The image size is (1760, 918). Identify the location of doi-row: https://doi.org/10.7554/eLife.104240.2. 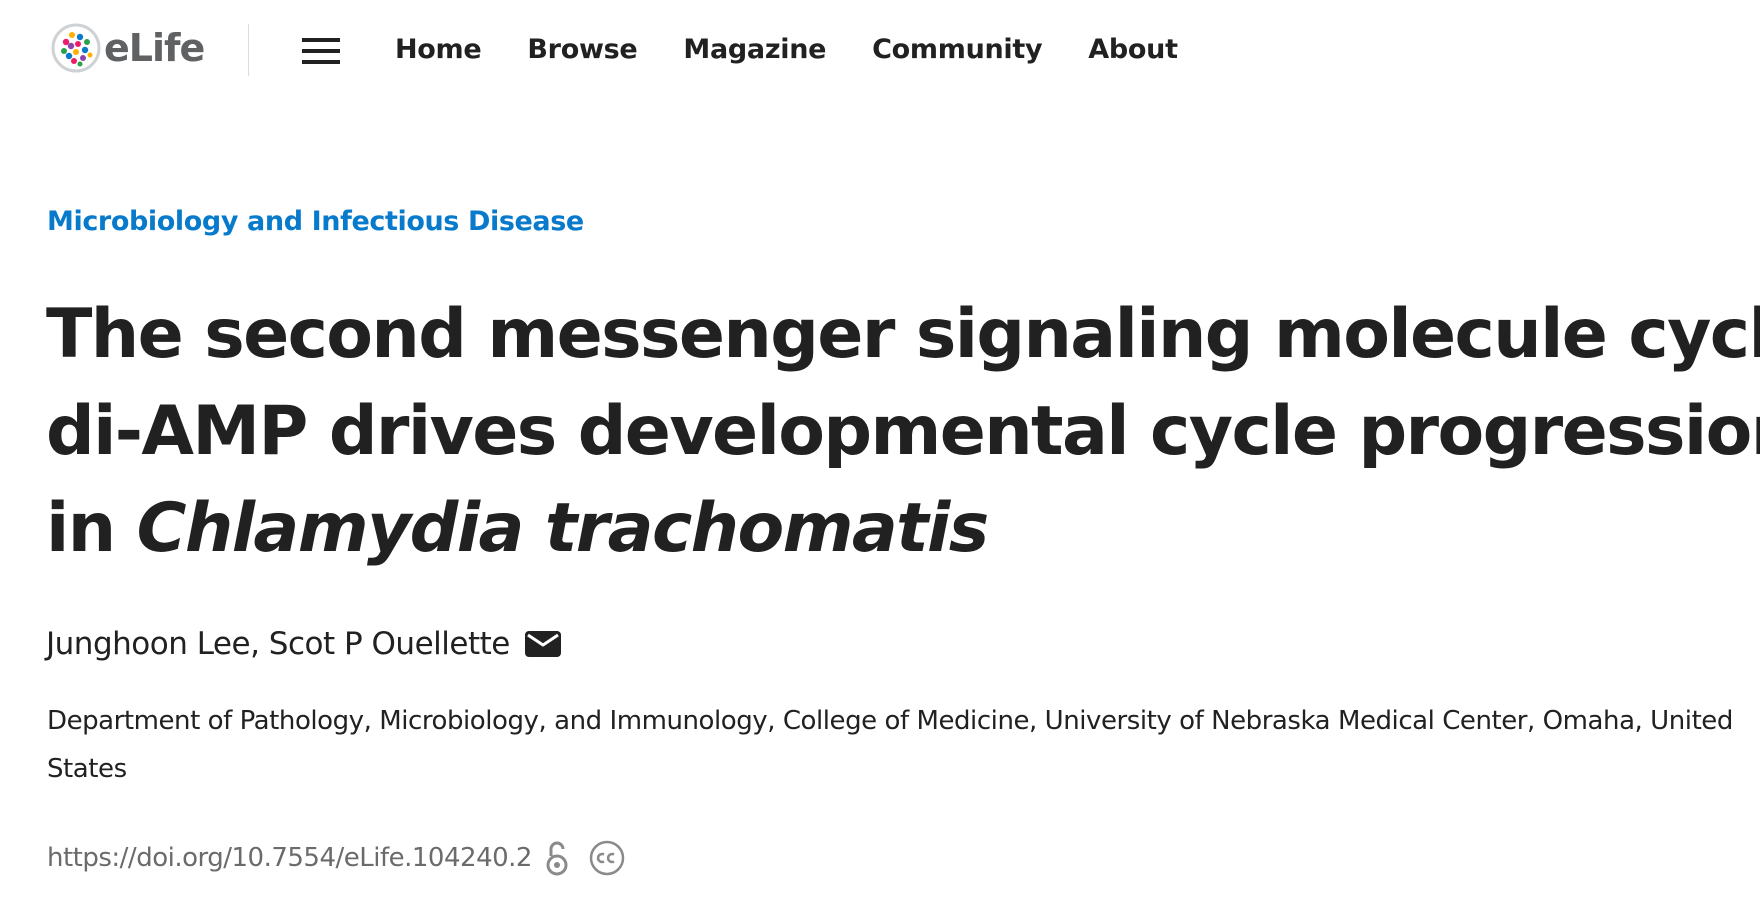
(336, 858).